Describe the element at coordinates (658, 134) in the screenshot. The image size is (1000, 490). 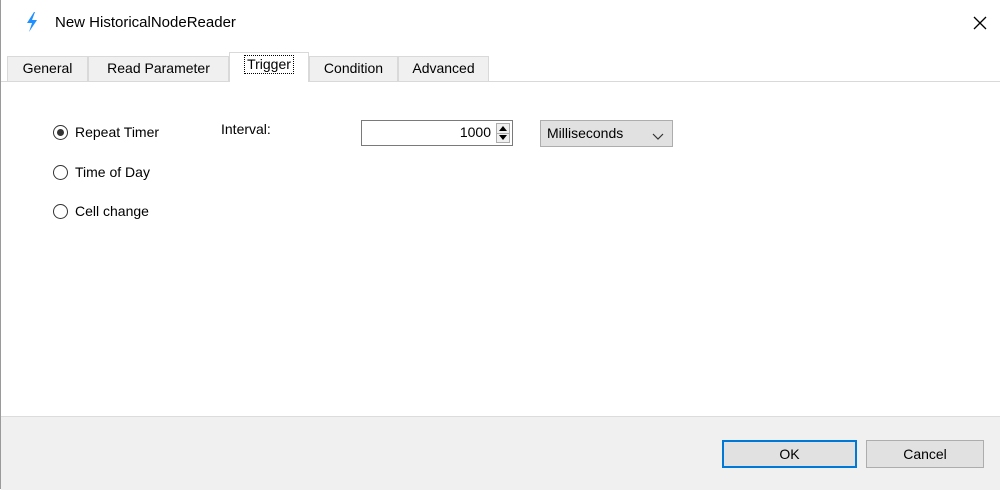
I see `chevron-down-icon` at that location.